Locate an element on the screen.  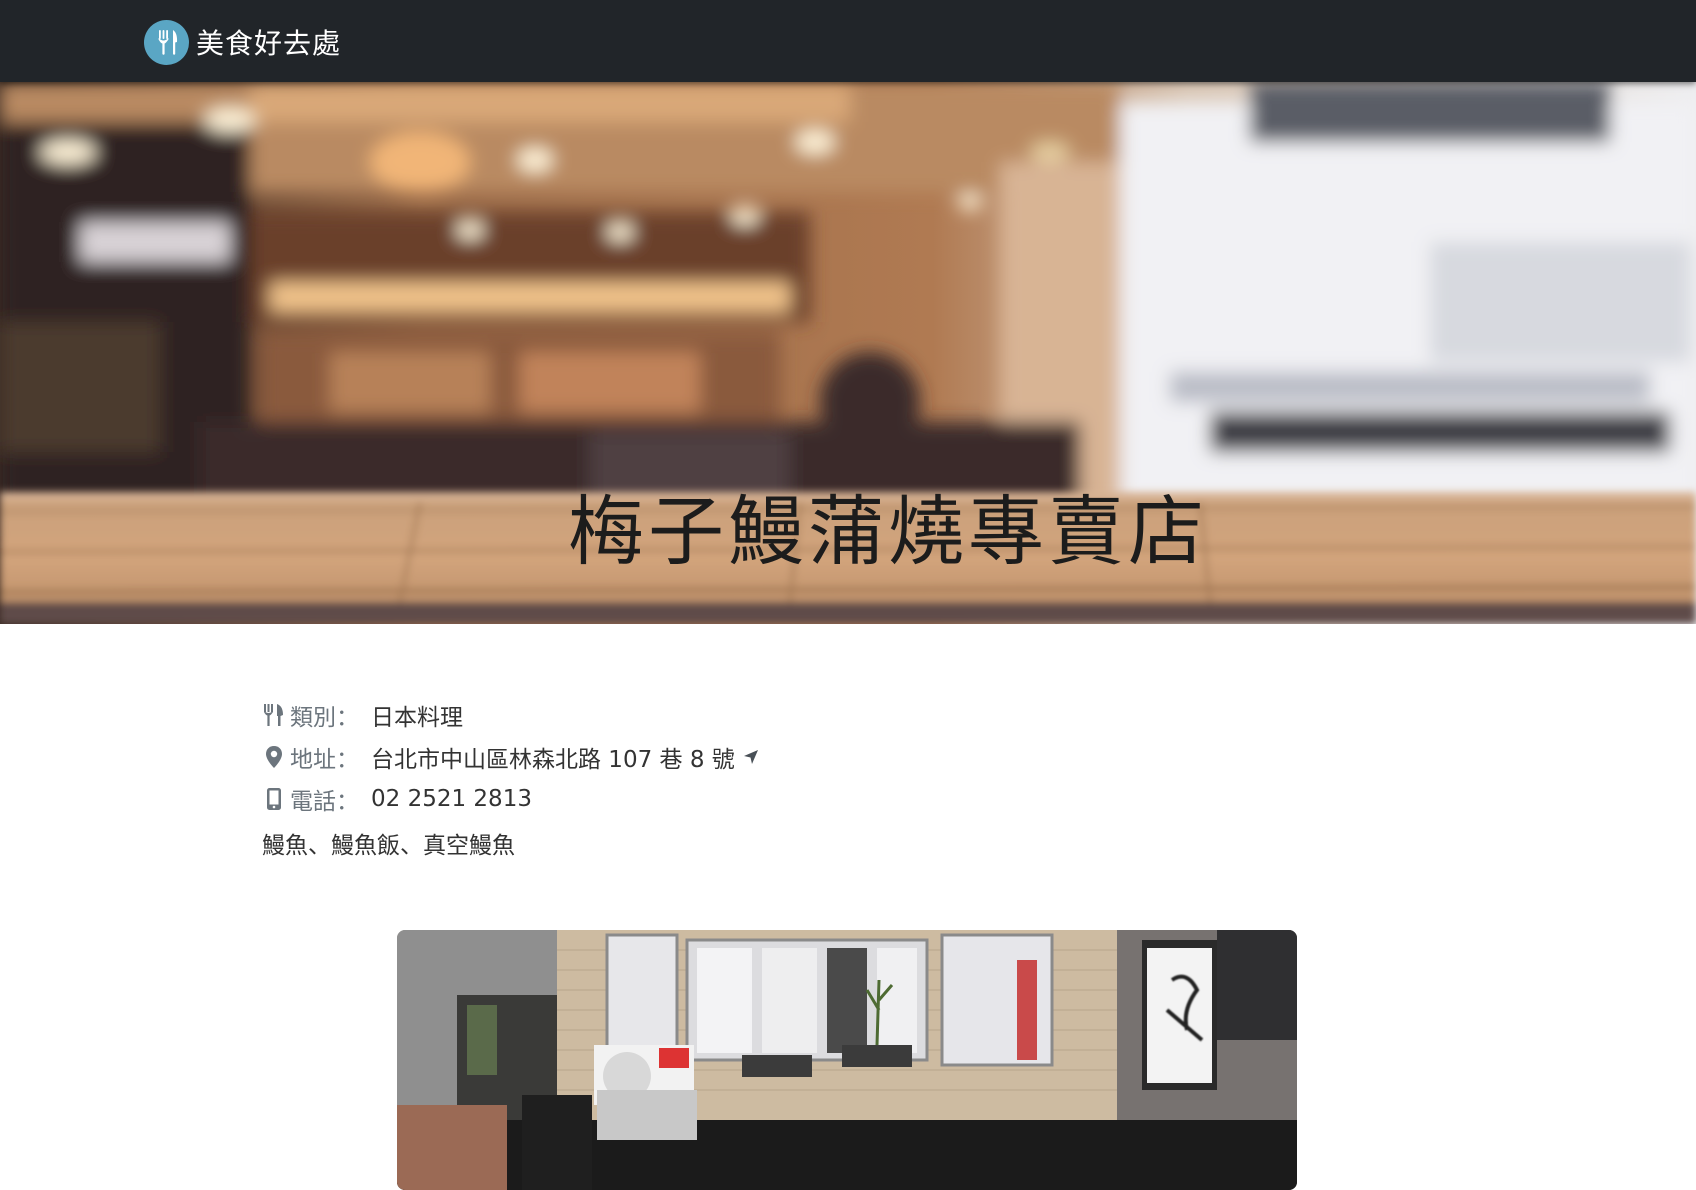
phone-row: 電話： 02 2521 2813 is located at coordinates (510, 799).